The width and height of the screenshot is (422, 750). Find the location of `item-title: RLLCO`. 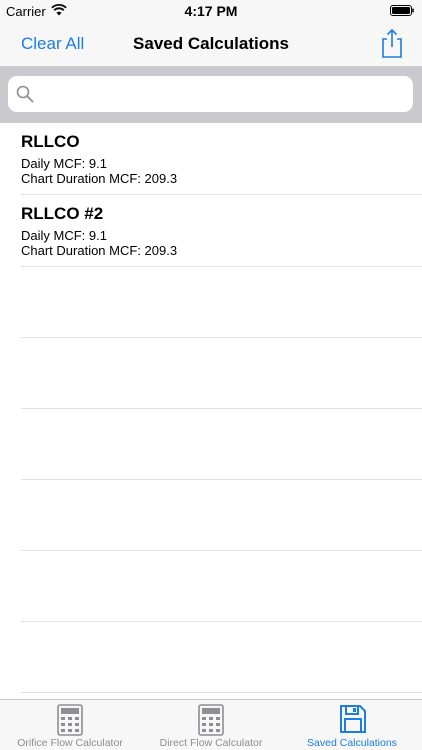

item-title: RLLCO is located at coordinates (50, 141).